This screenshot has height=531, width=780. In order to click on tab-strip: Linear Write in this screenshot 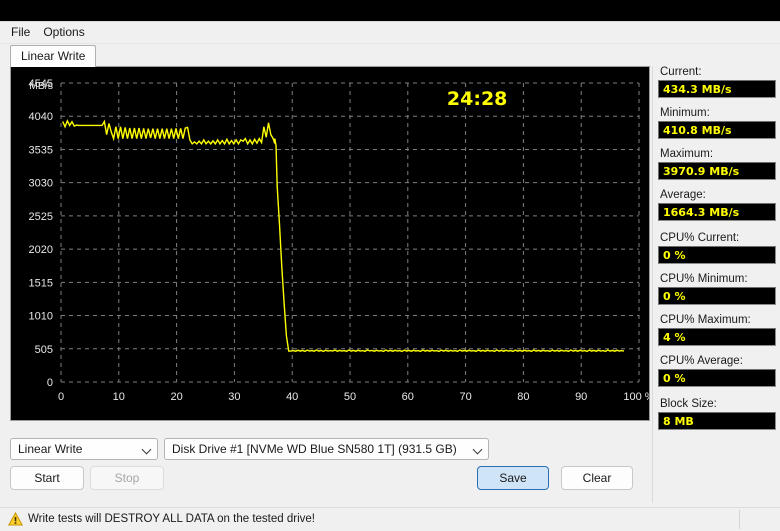, I will do `click(390, 55)`.